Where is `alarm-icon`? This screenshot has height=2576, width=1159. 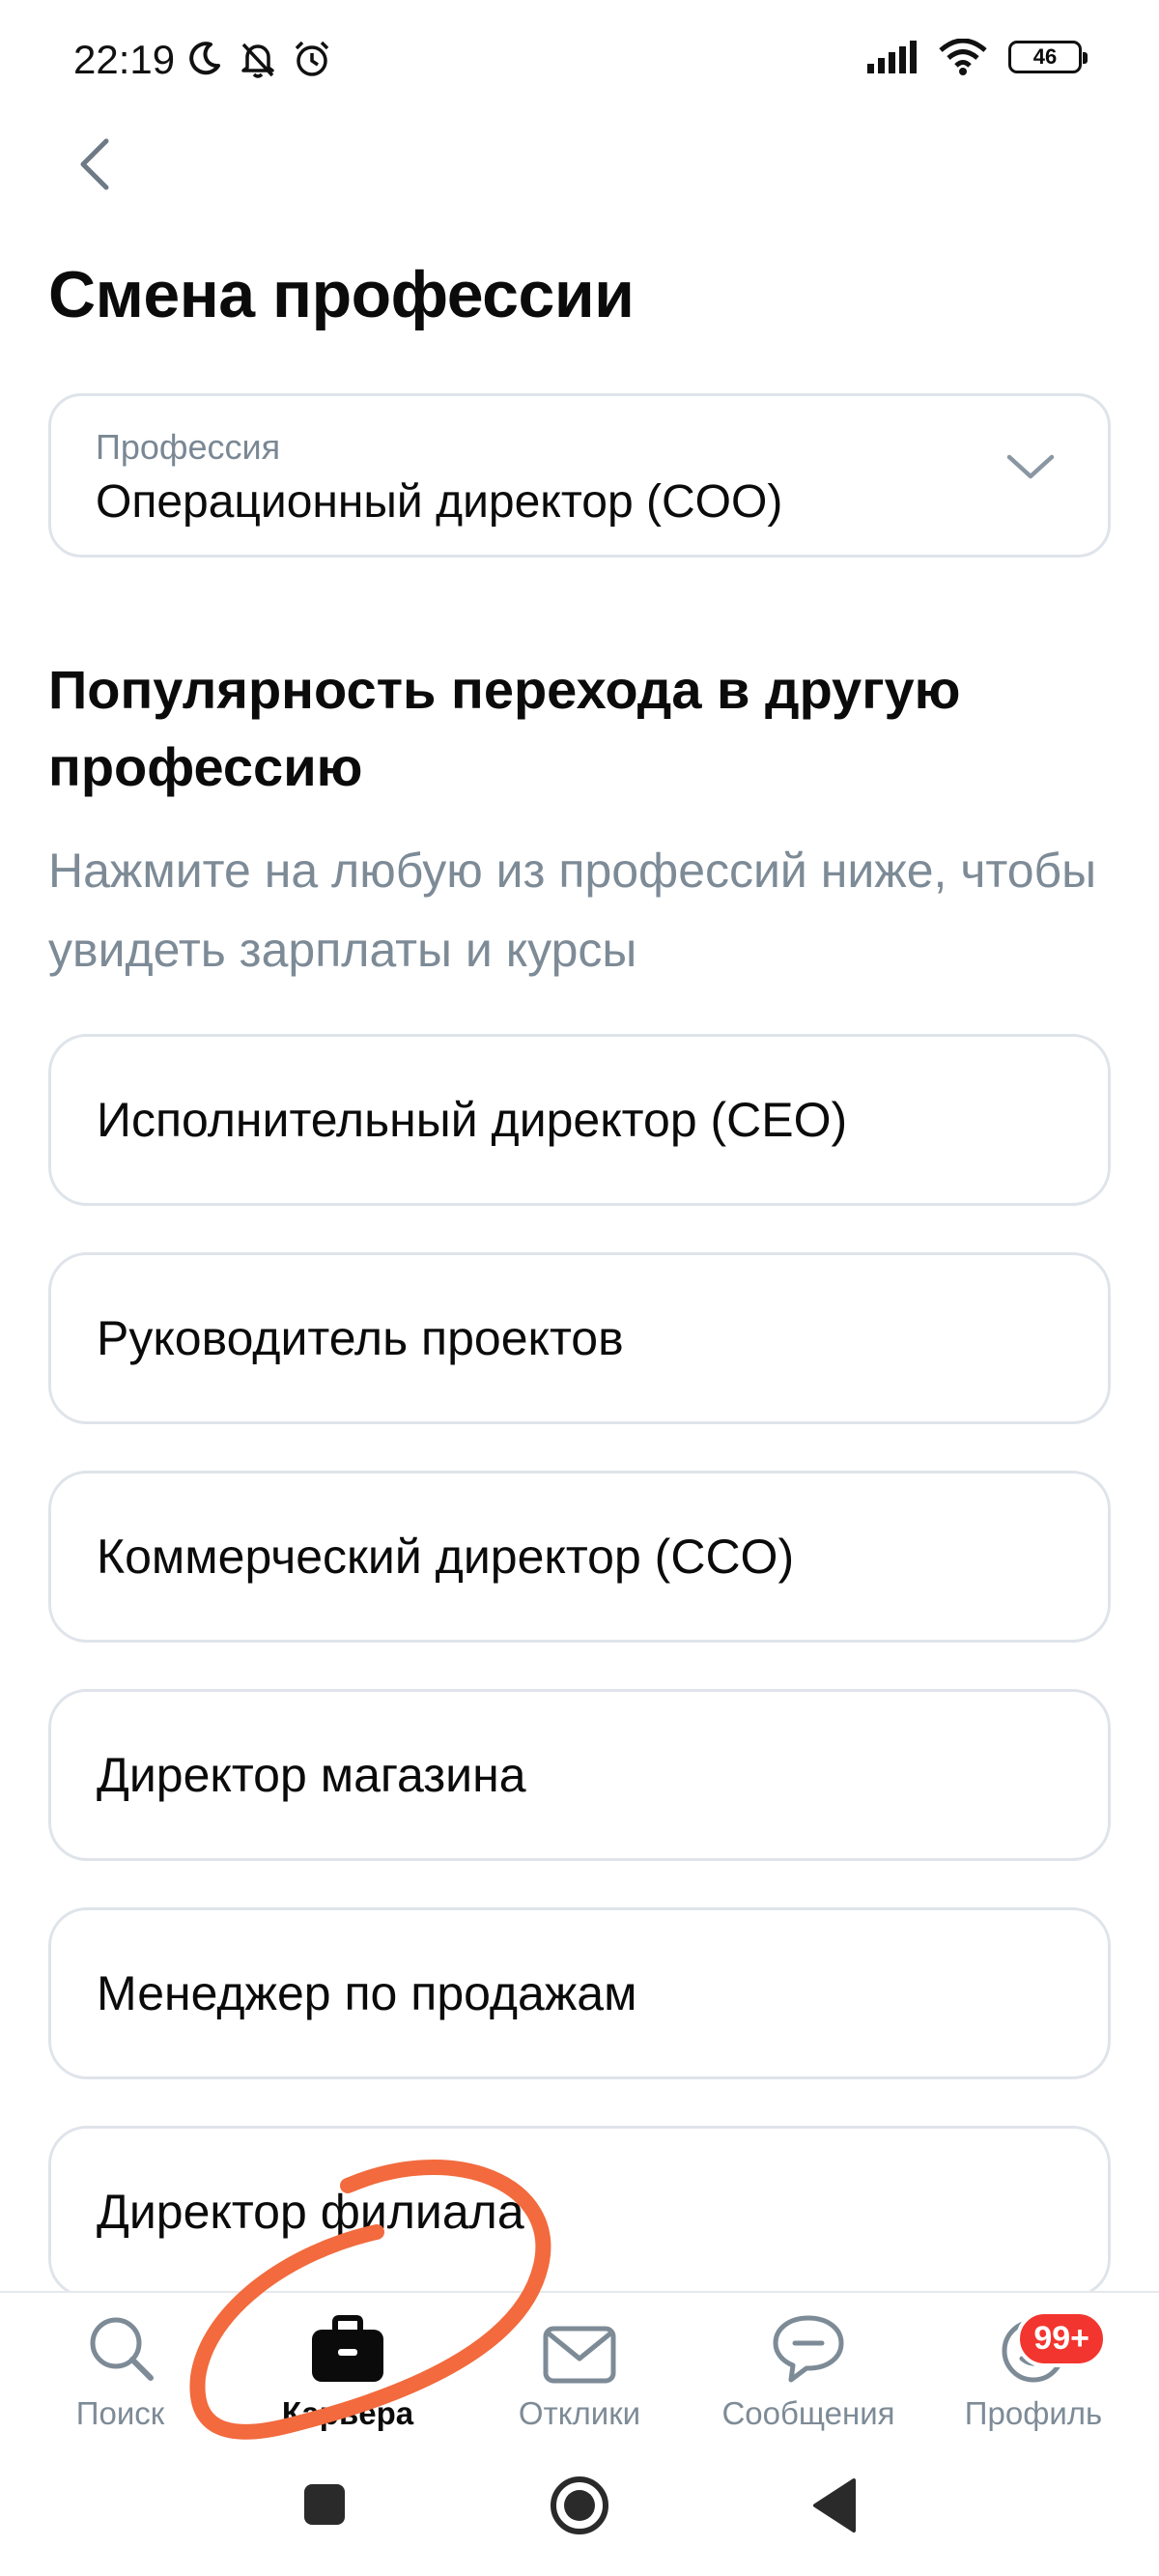
alarm-icon is located at coordinates (312, 59).